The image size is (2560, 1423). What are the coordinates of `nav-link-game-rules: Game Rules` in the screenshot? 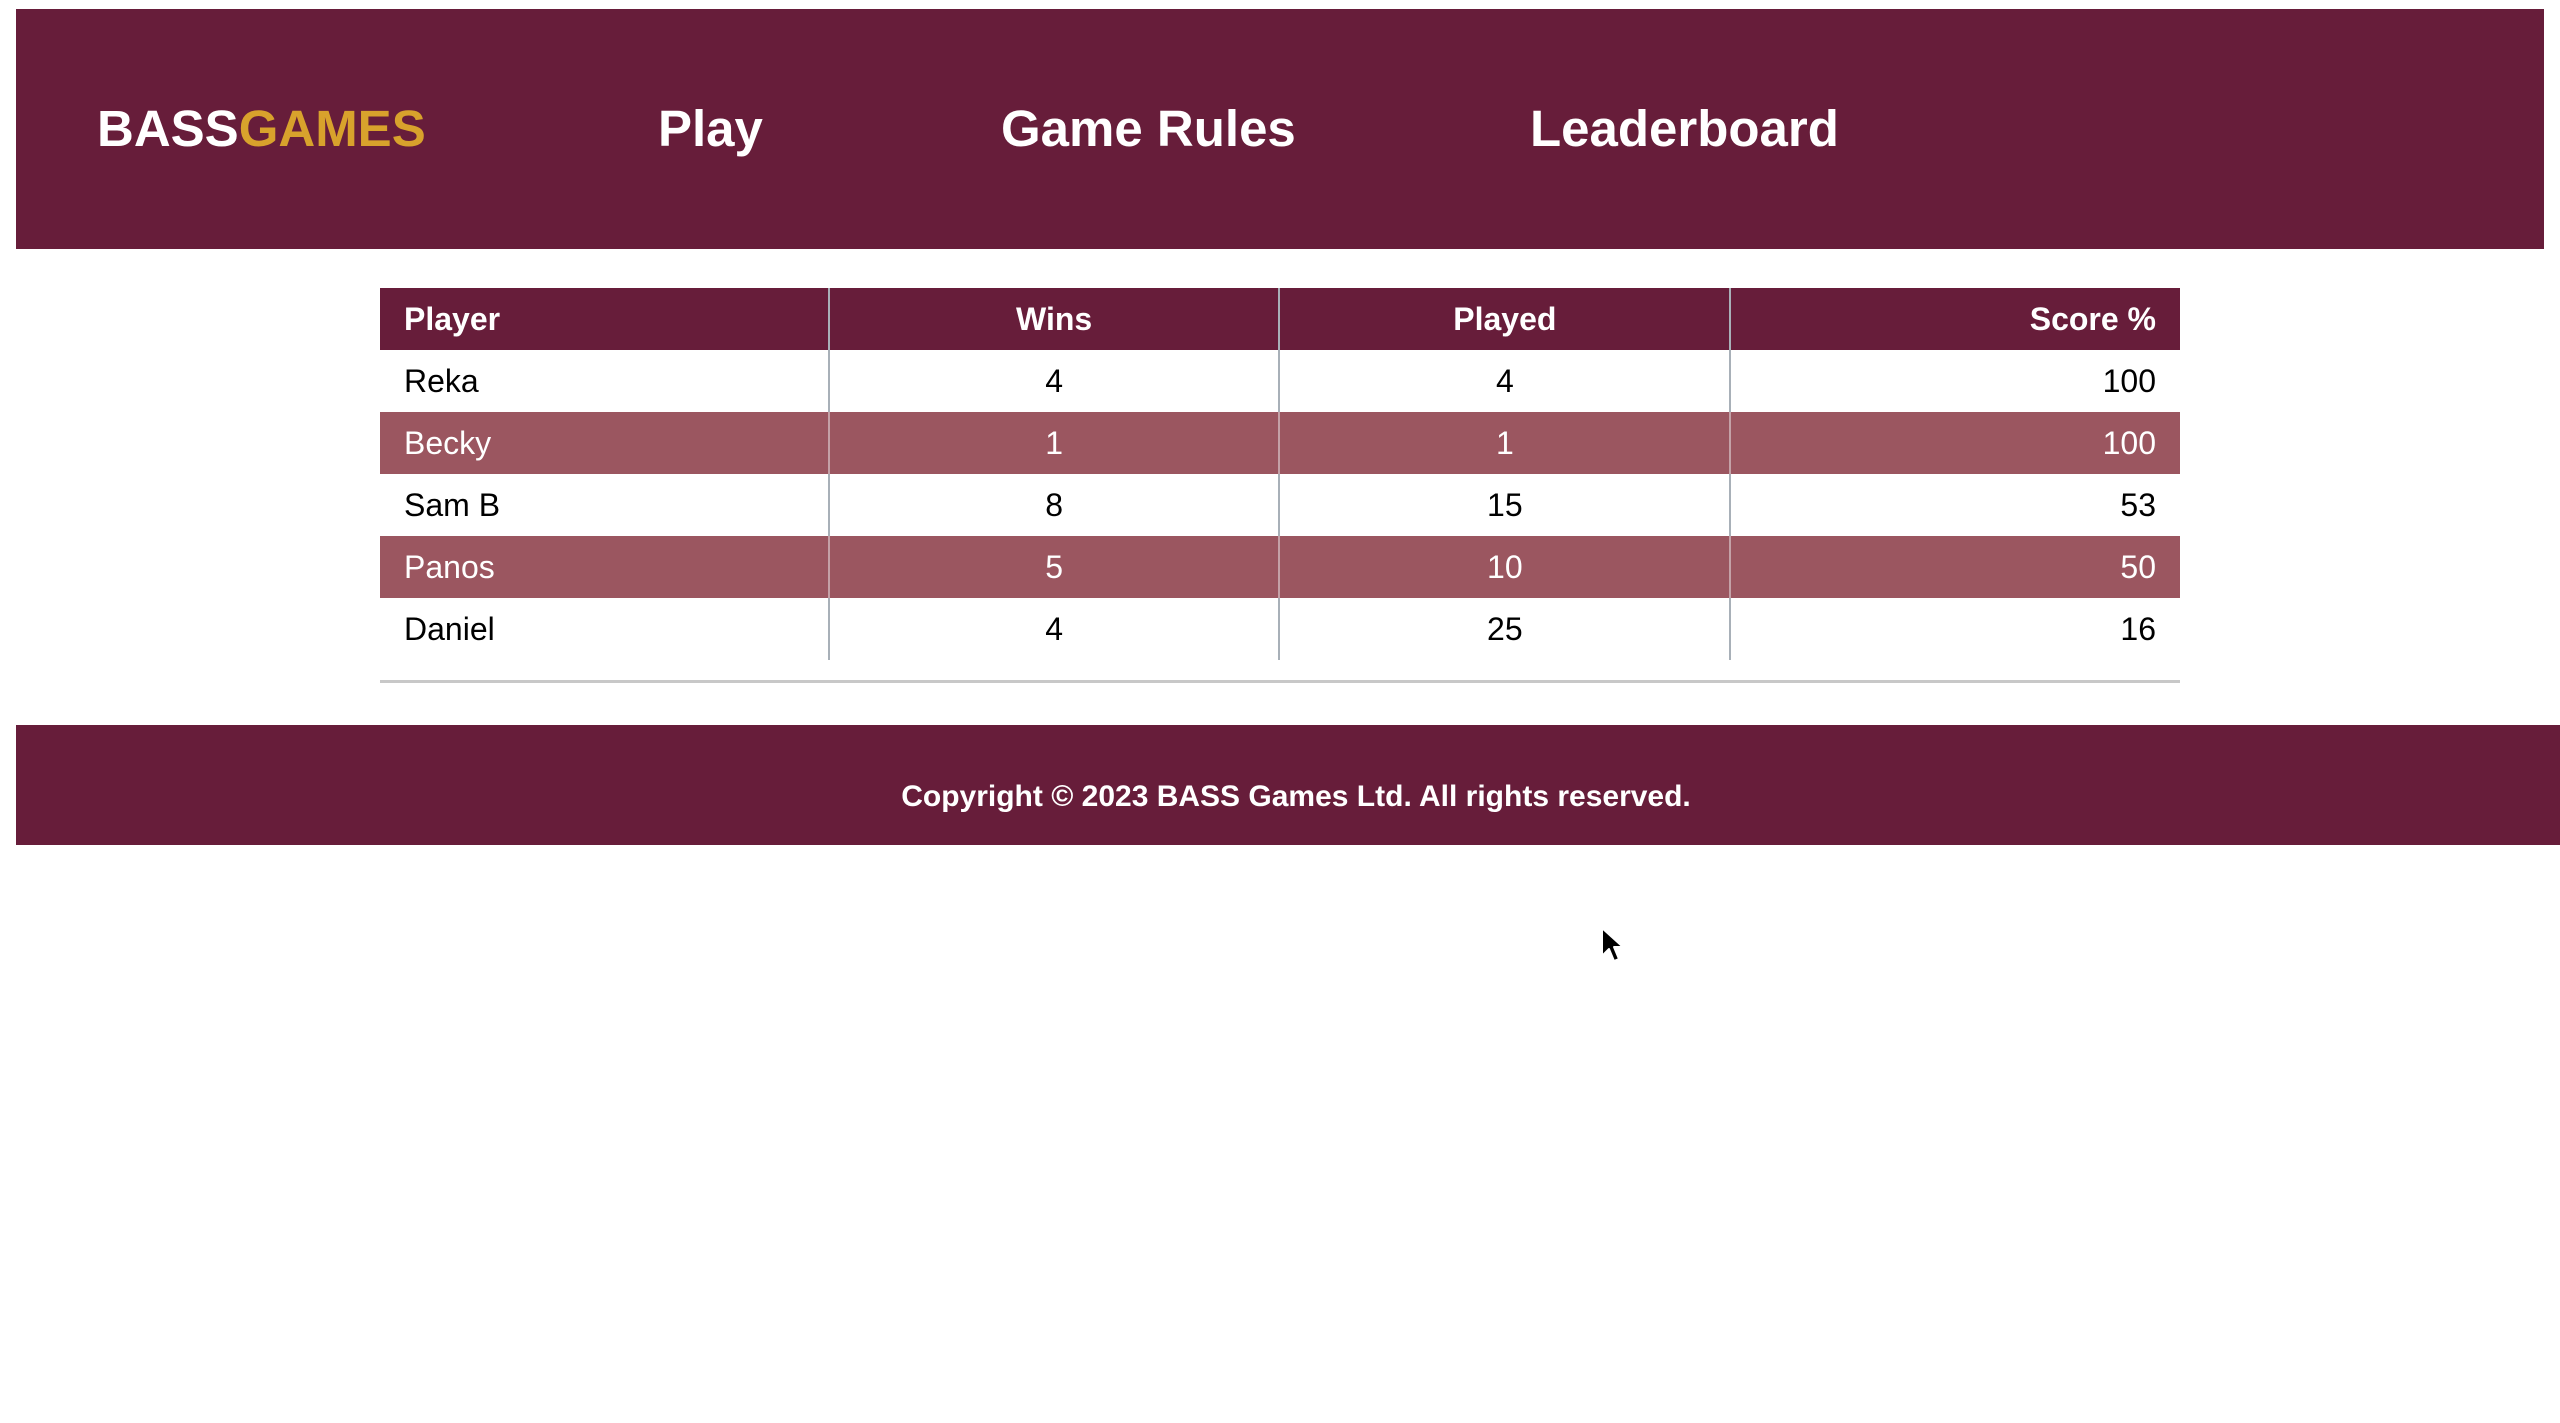 It's located at (1148, 128).